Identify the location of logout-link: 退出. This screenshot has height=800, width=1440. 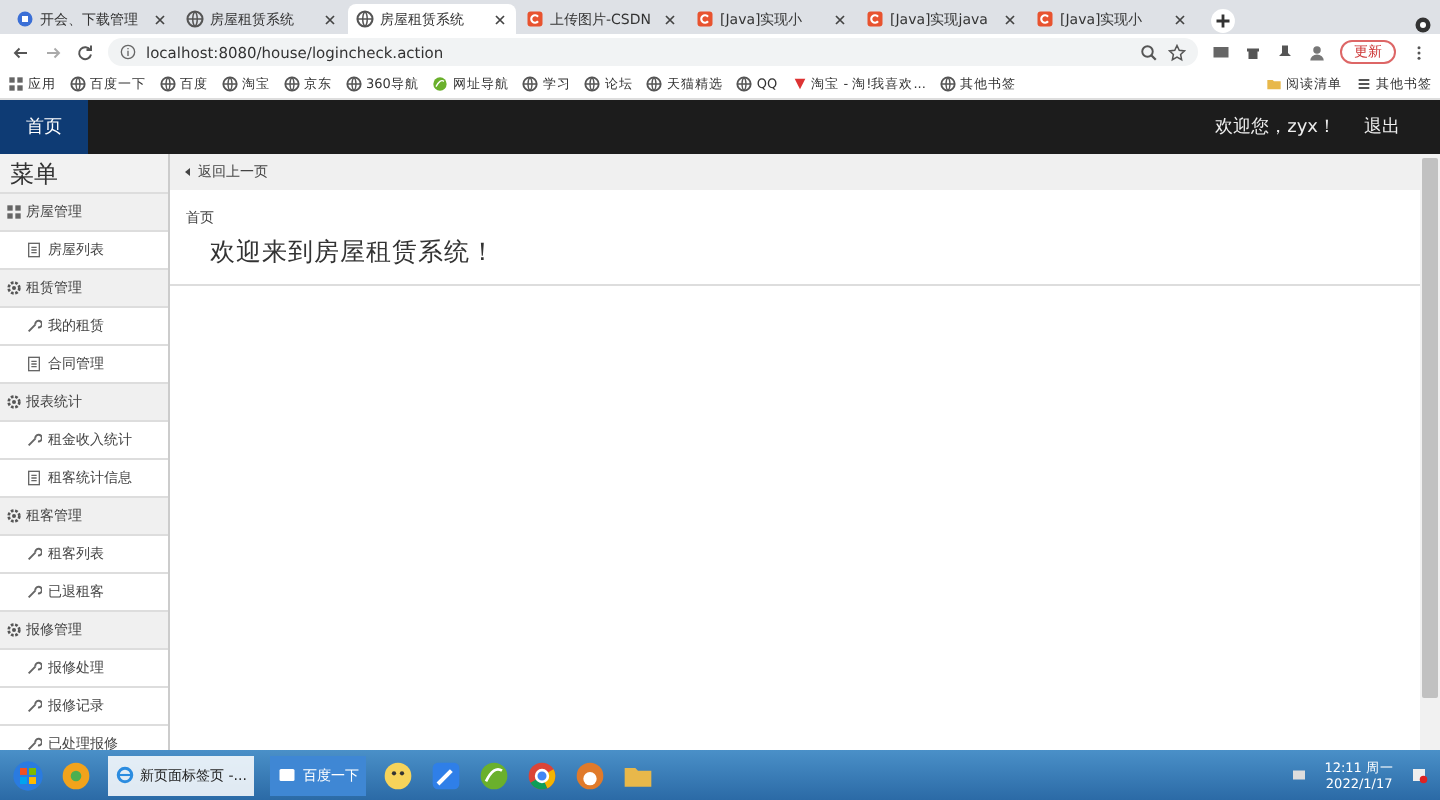
(1382, 127).